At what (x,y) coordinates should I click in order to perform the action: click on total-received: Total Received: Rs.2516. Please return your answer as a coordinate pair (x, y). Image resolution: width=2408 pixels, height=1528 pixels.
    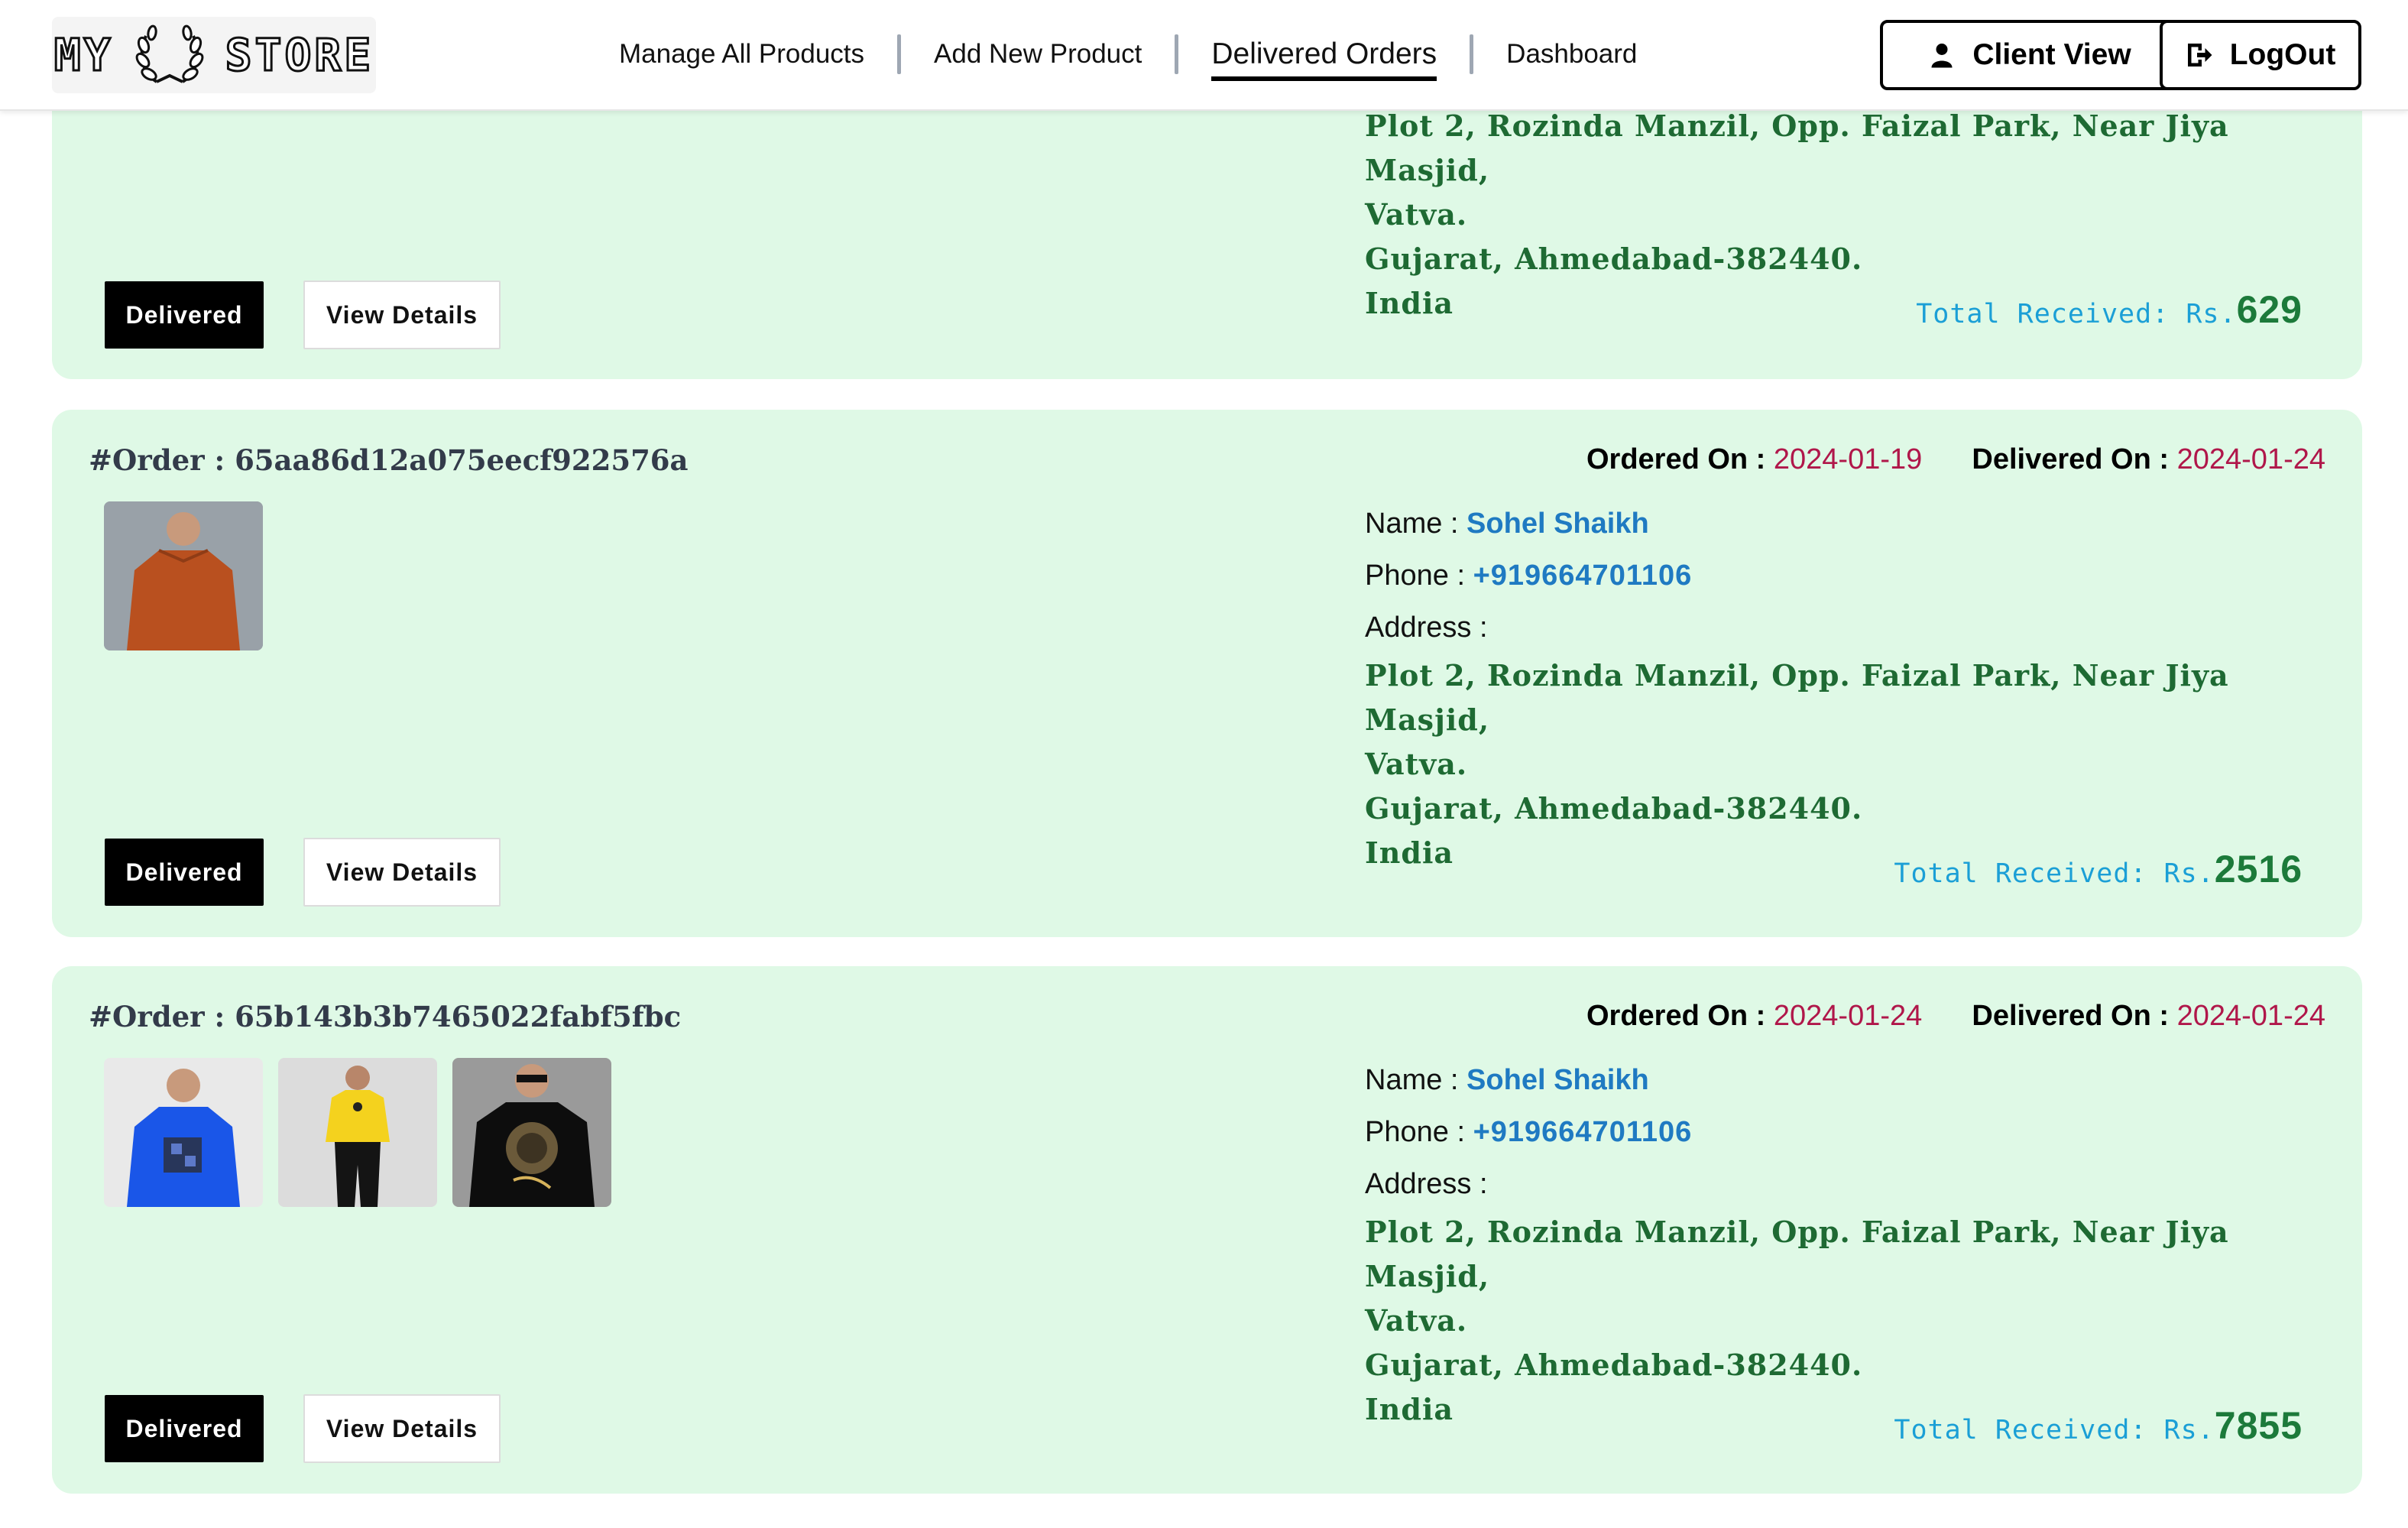
    Looking at the image, I should click on (2098, 869).